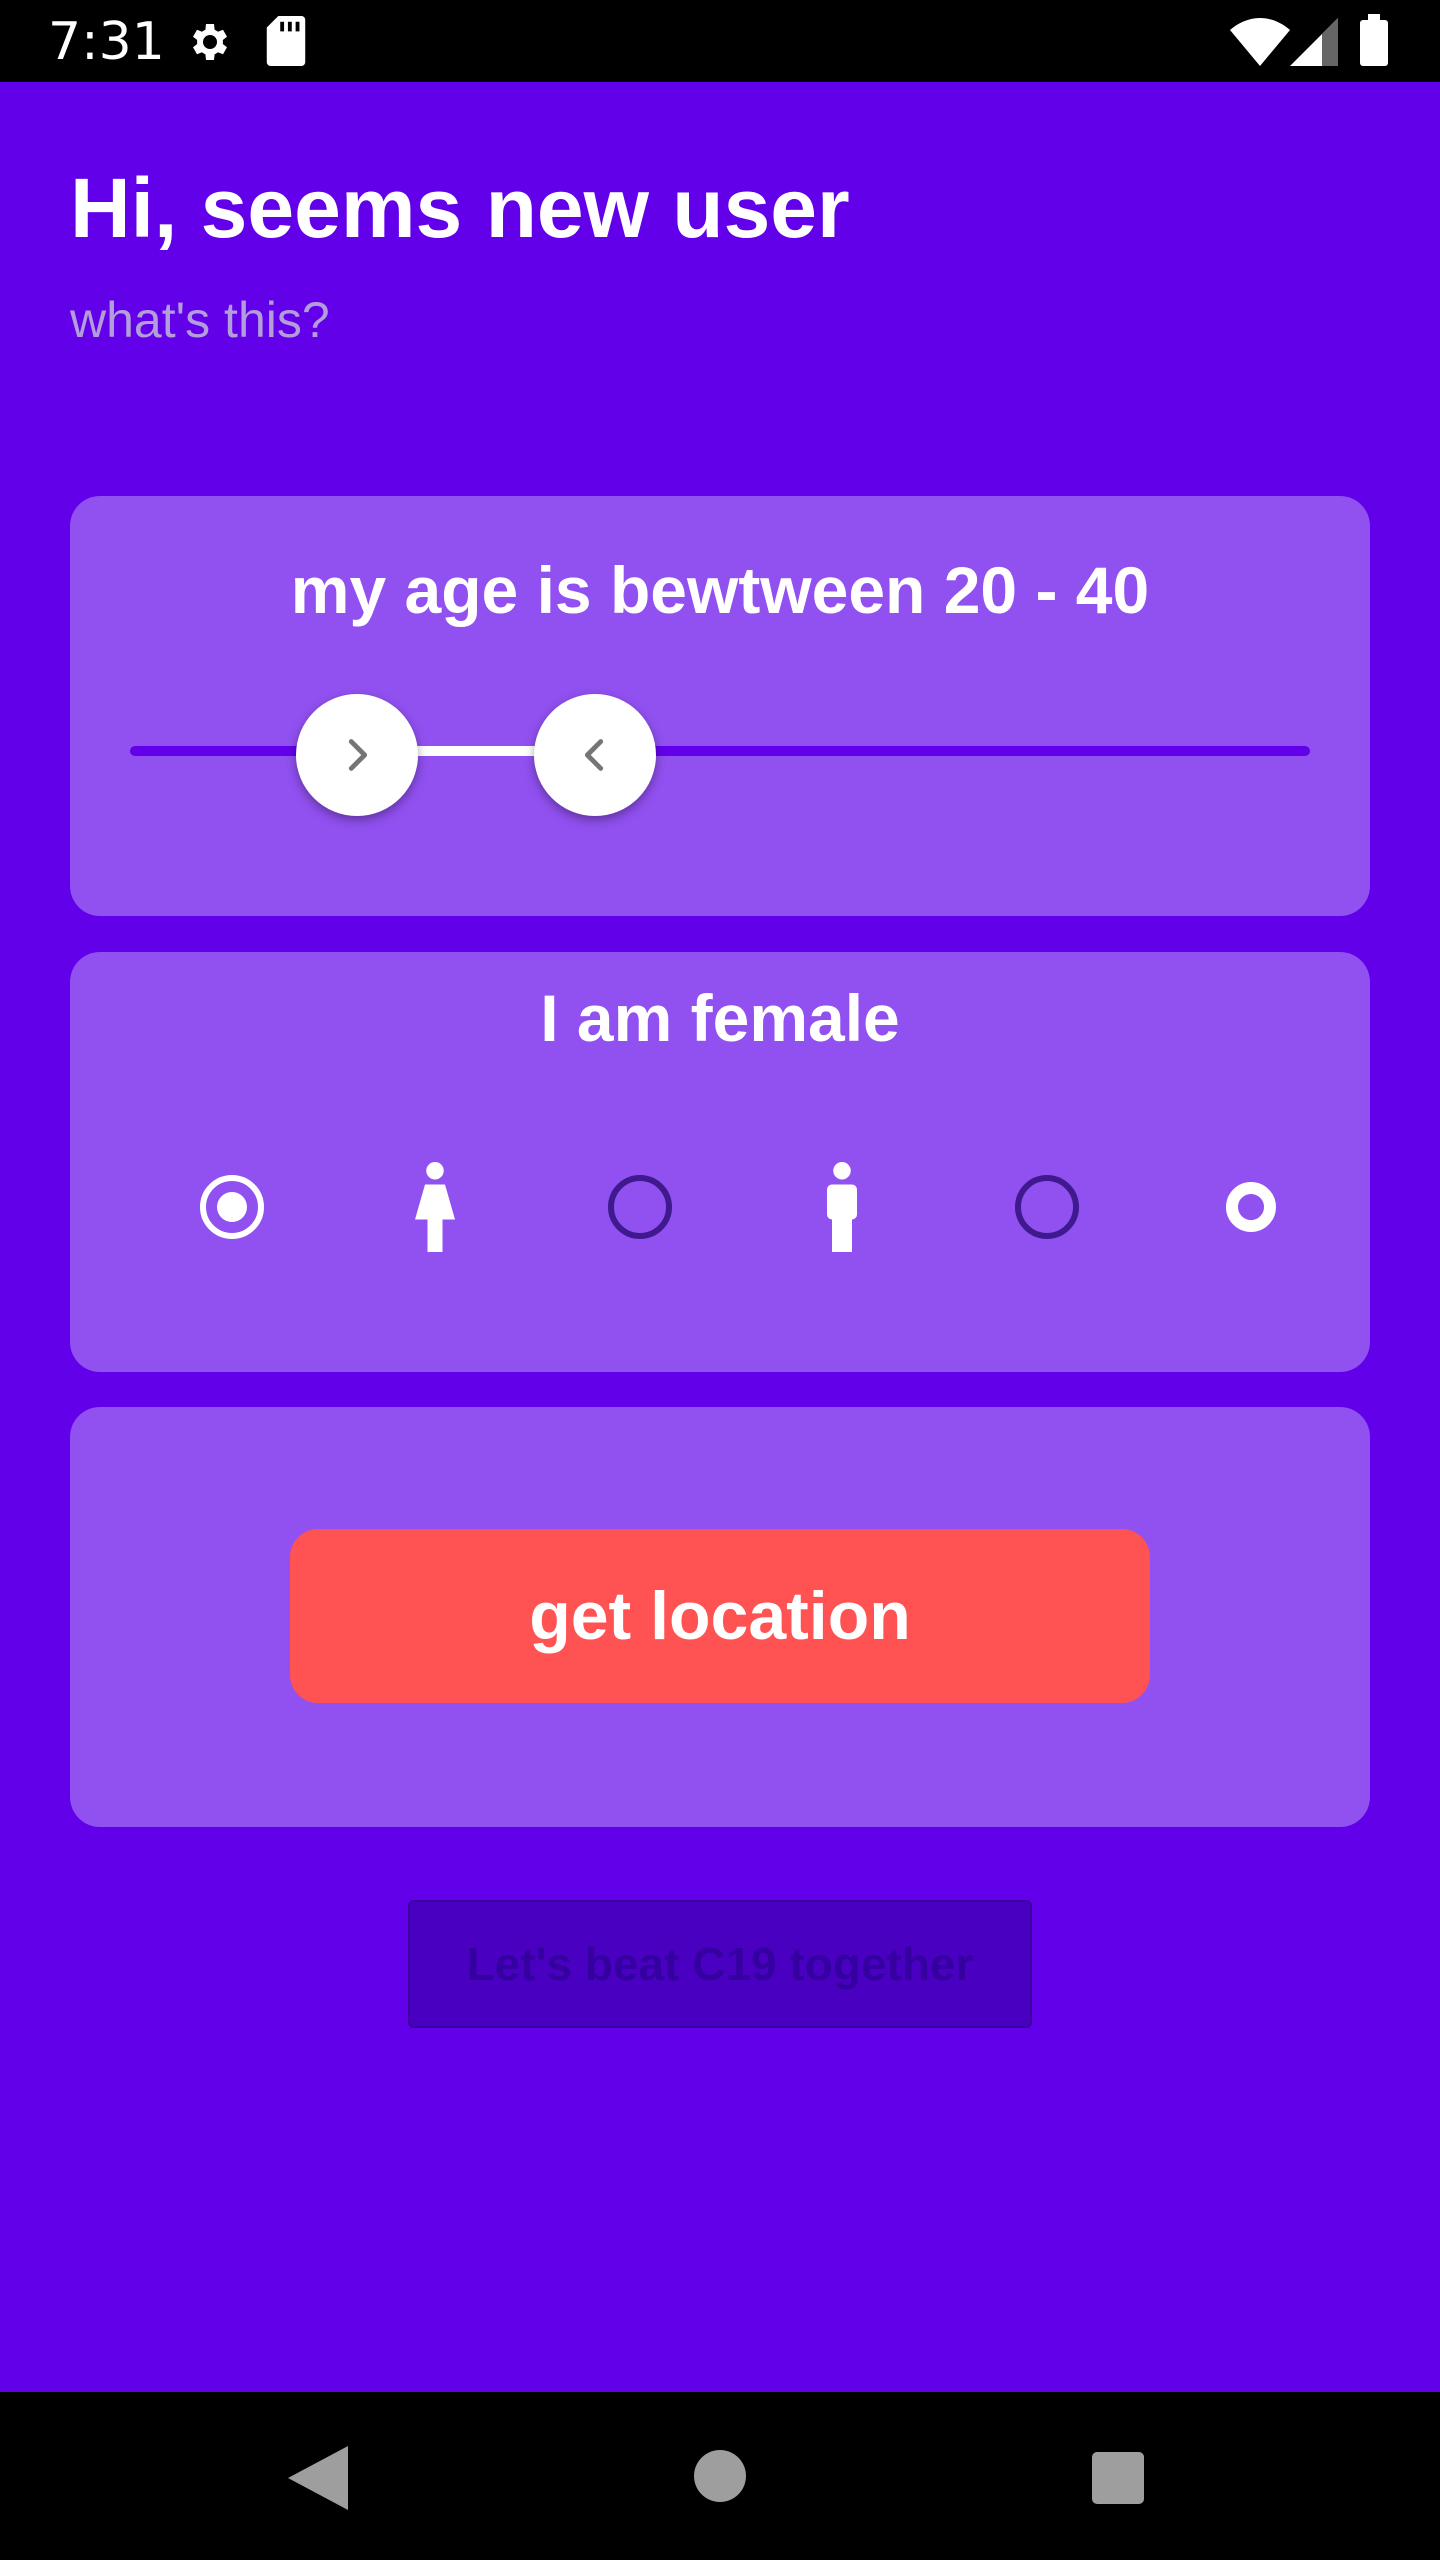  I want to click on navigation-bar, so click(720, 2476).